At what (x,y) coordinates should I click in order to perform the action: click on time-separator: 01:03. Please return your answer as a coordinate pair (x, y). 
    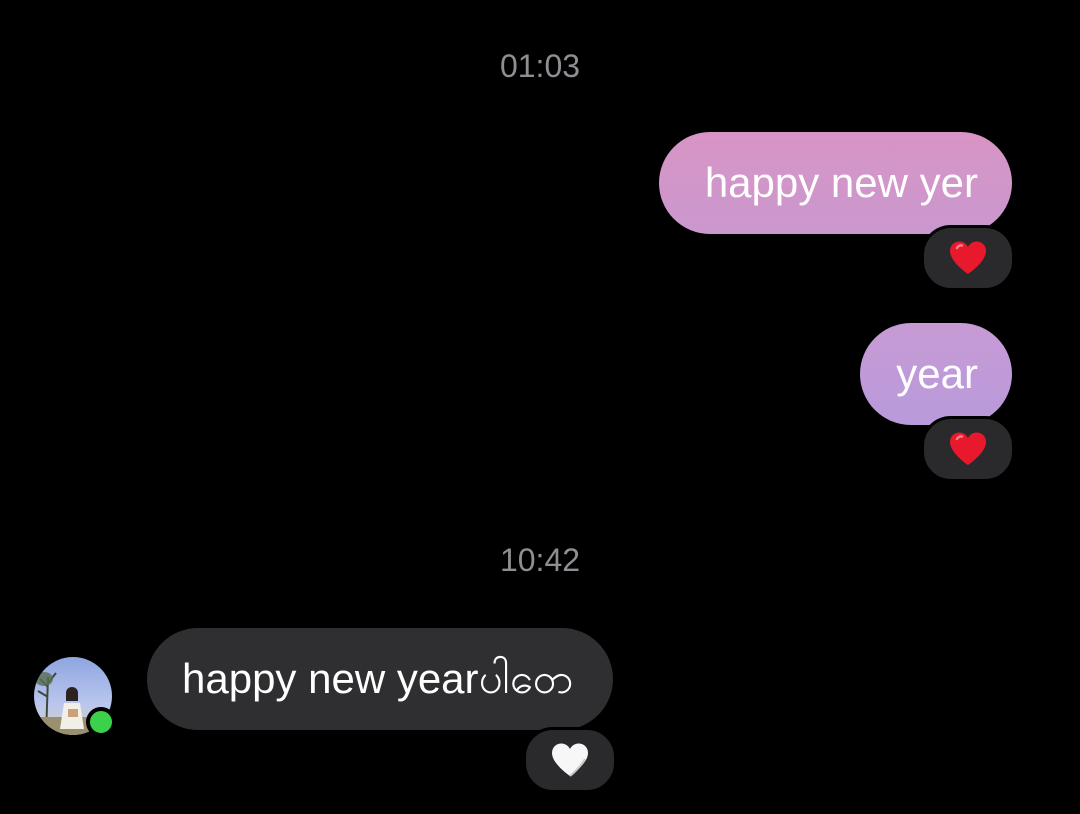
    Looking at the image, I should click on (540, 66).